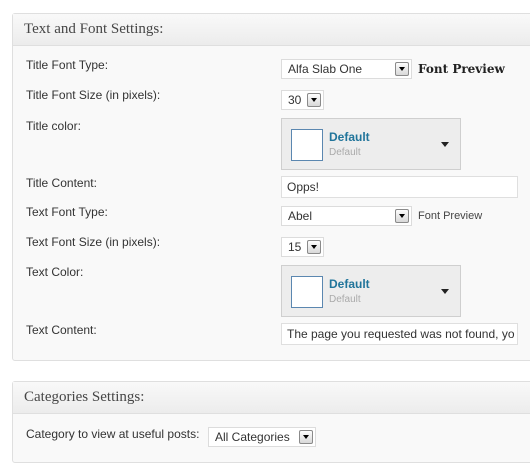 The height and width of the screenshot is (463, 530). I want to click on title-font-type-select: Alfa Slab One, so click(346, 69).